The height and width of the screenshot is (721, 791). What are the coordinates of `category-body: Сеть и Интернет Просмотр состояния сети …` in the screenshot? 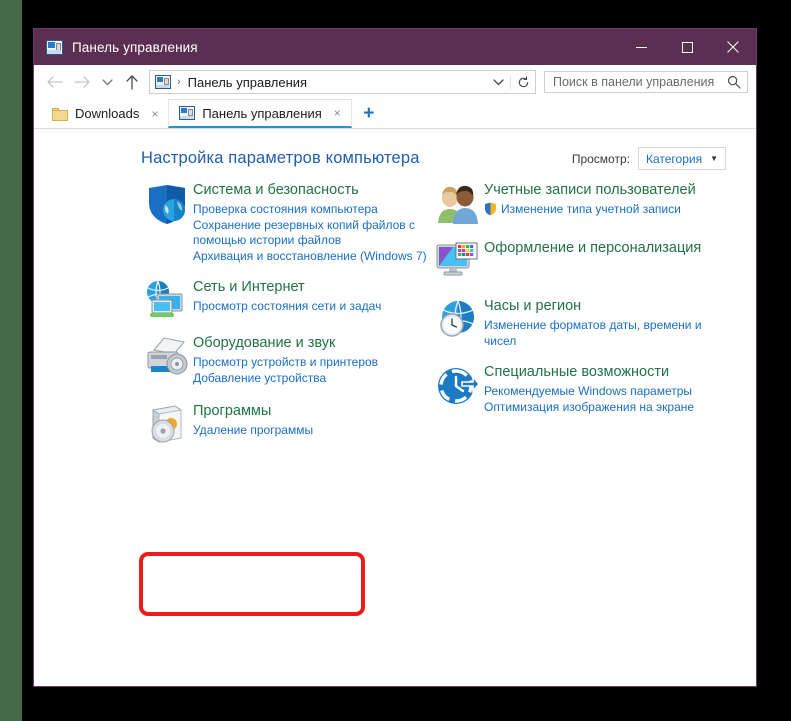 It's located at (317, 299).